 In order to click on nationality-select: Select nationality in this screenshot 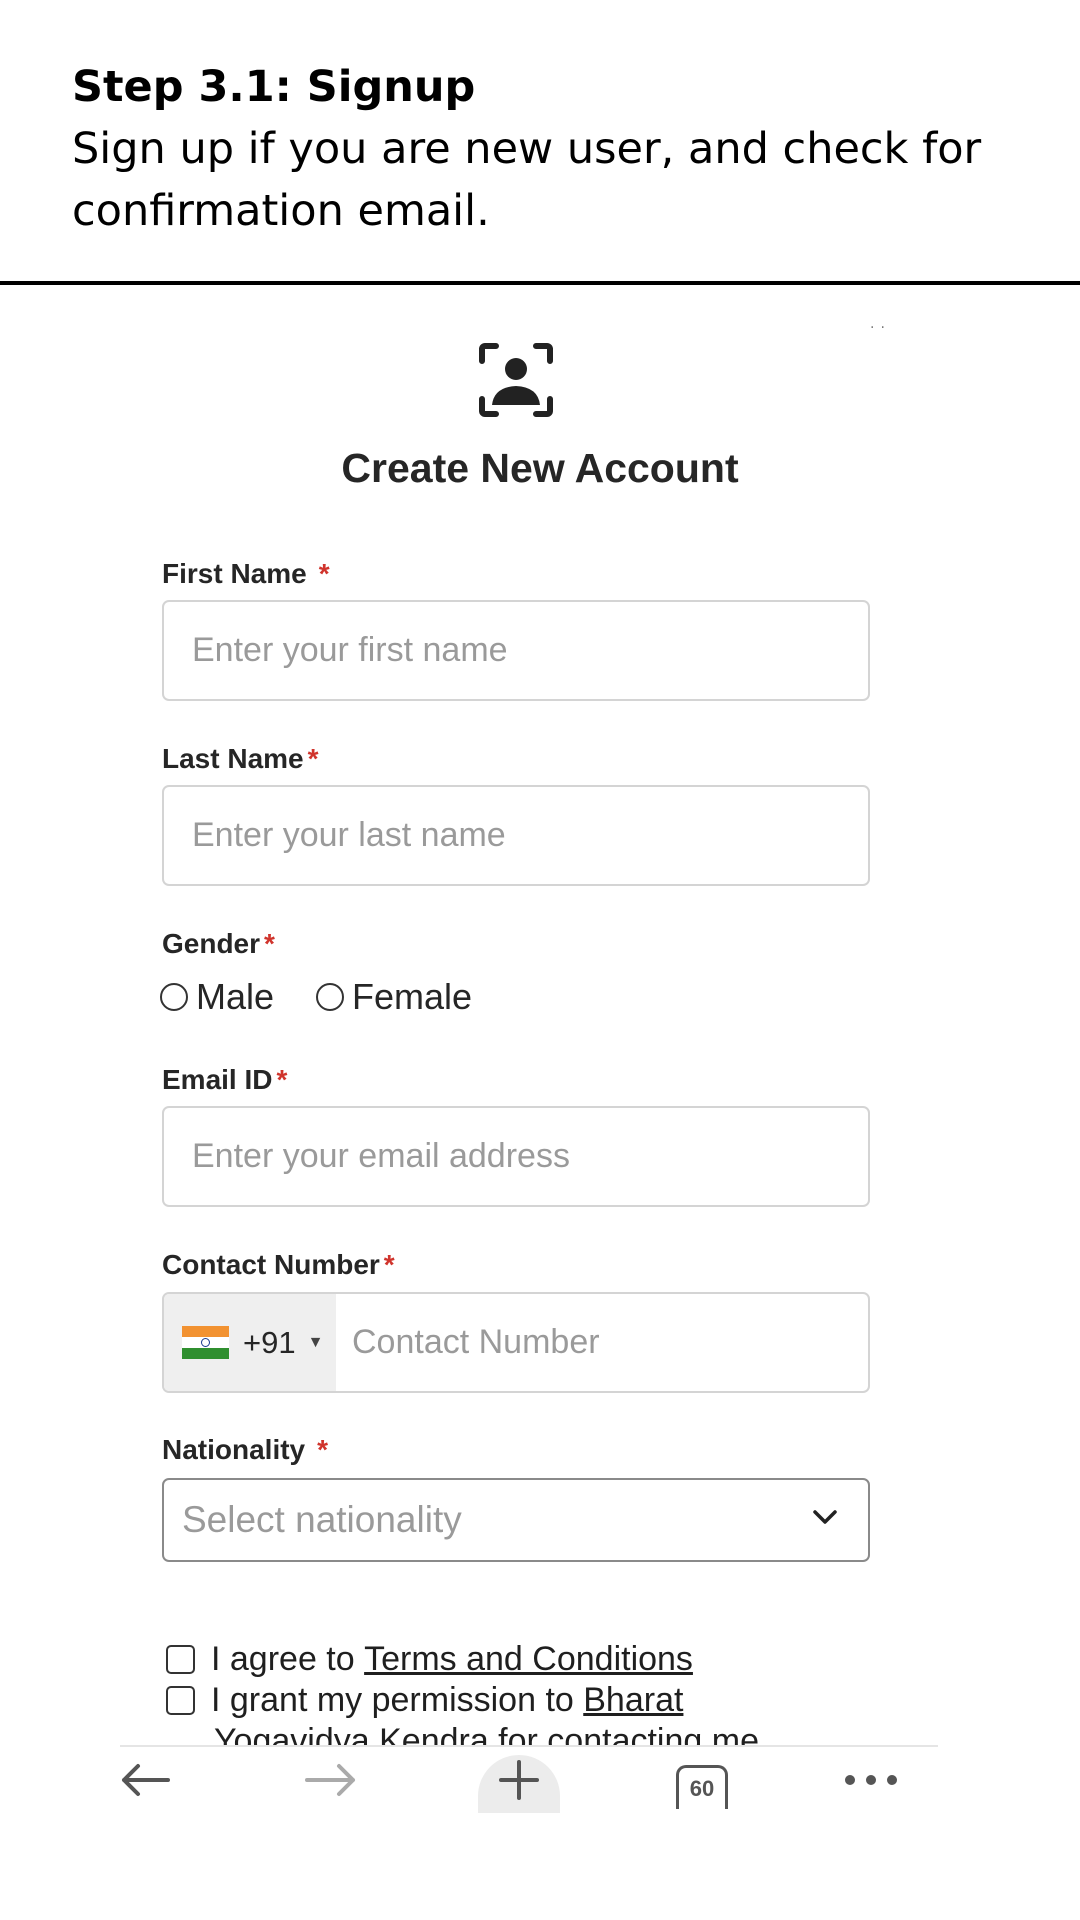, I will do `click(516, 1520)`.